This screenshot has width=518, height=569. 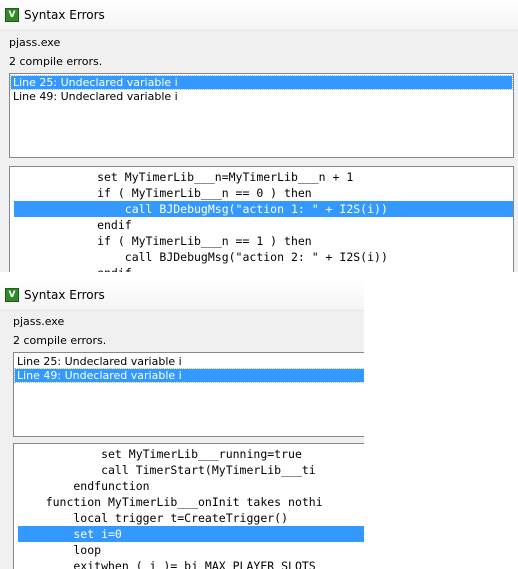 I want to click on code-line: call TimerStart(MyTimerLib___ti, so click(x=167, y=470).